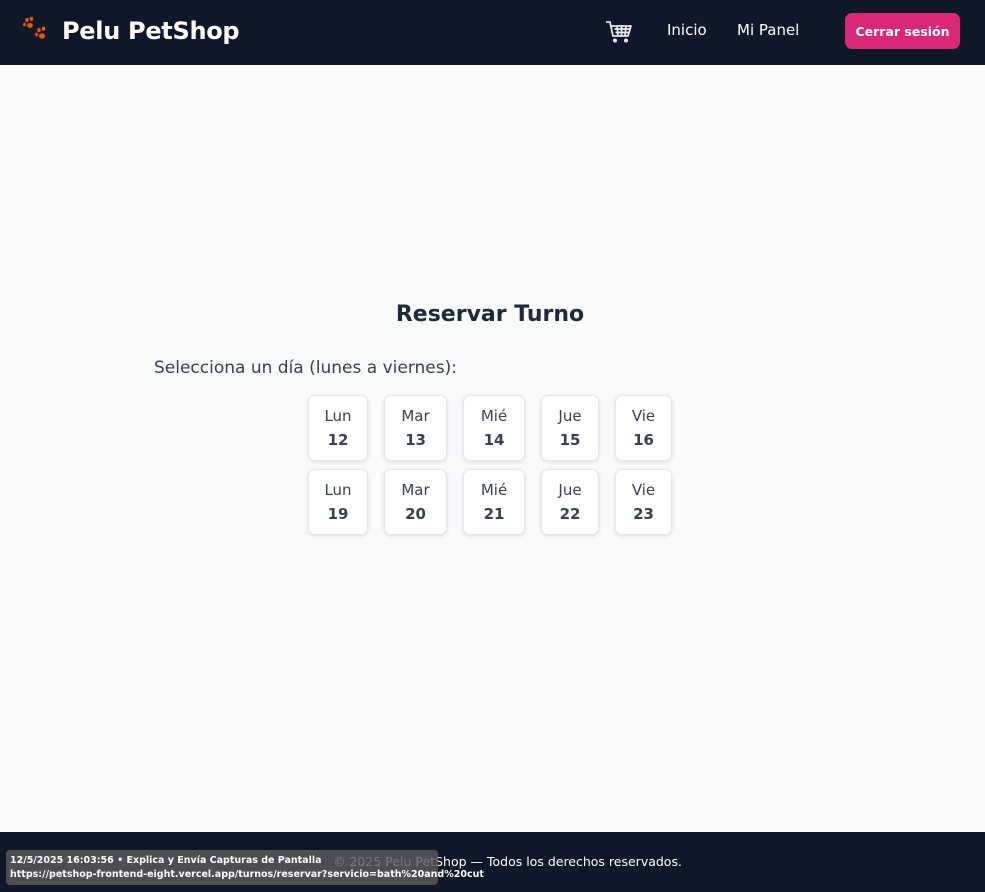 The width and height of the screenshot is (985, 892). I want to click on day-number: 12, so click(338, 440).